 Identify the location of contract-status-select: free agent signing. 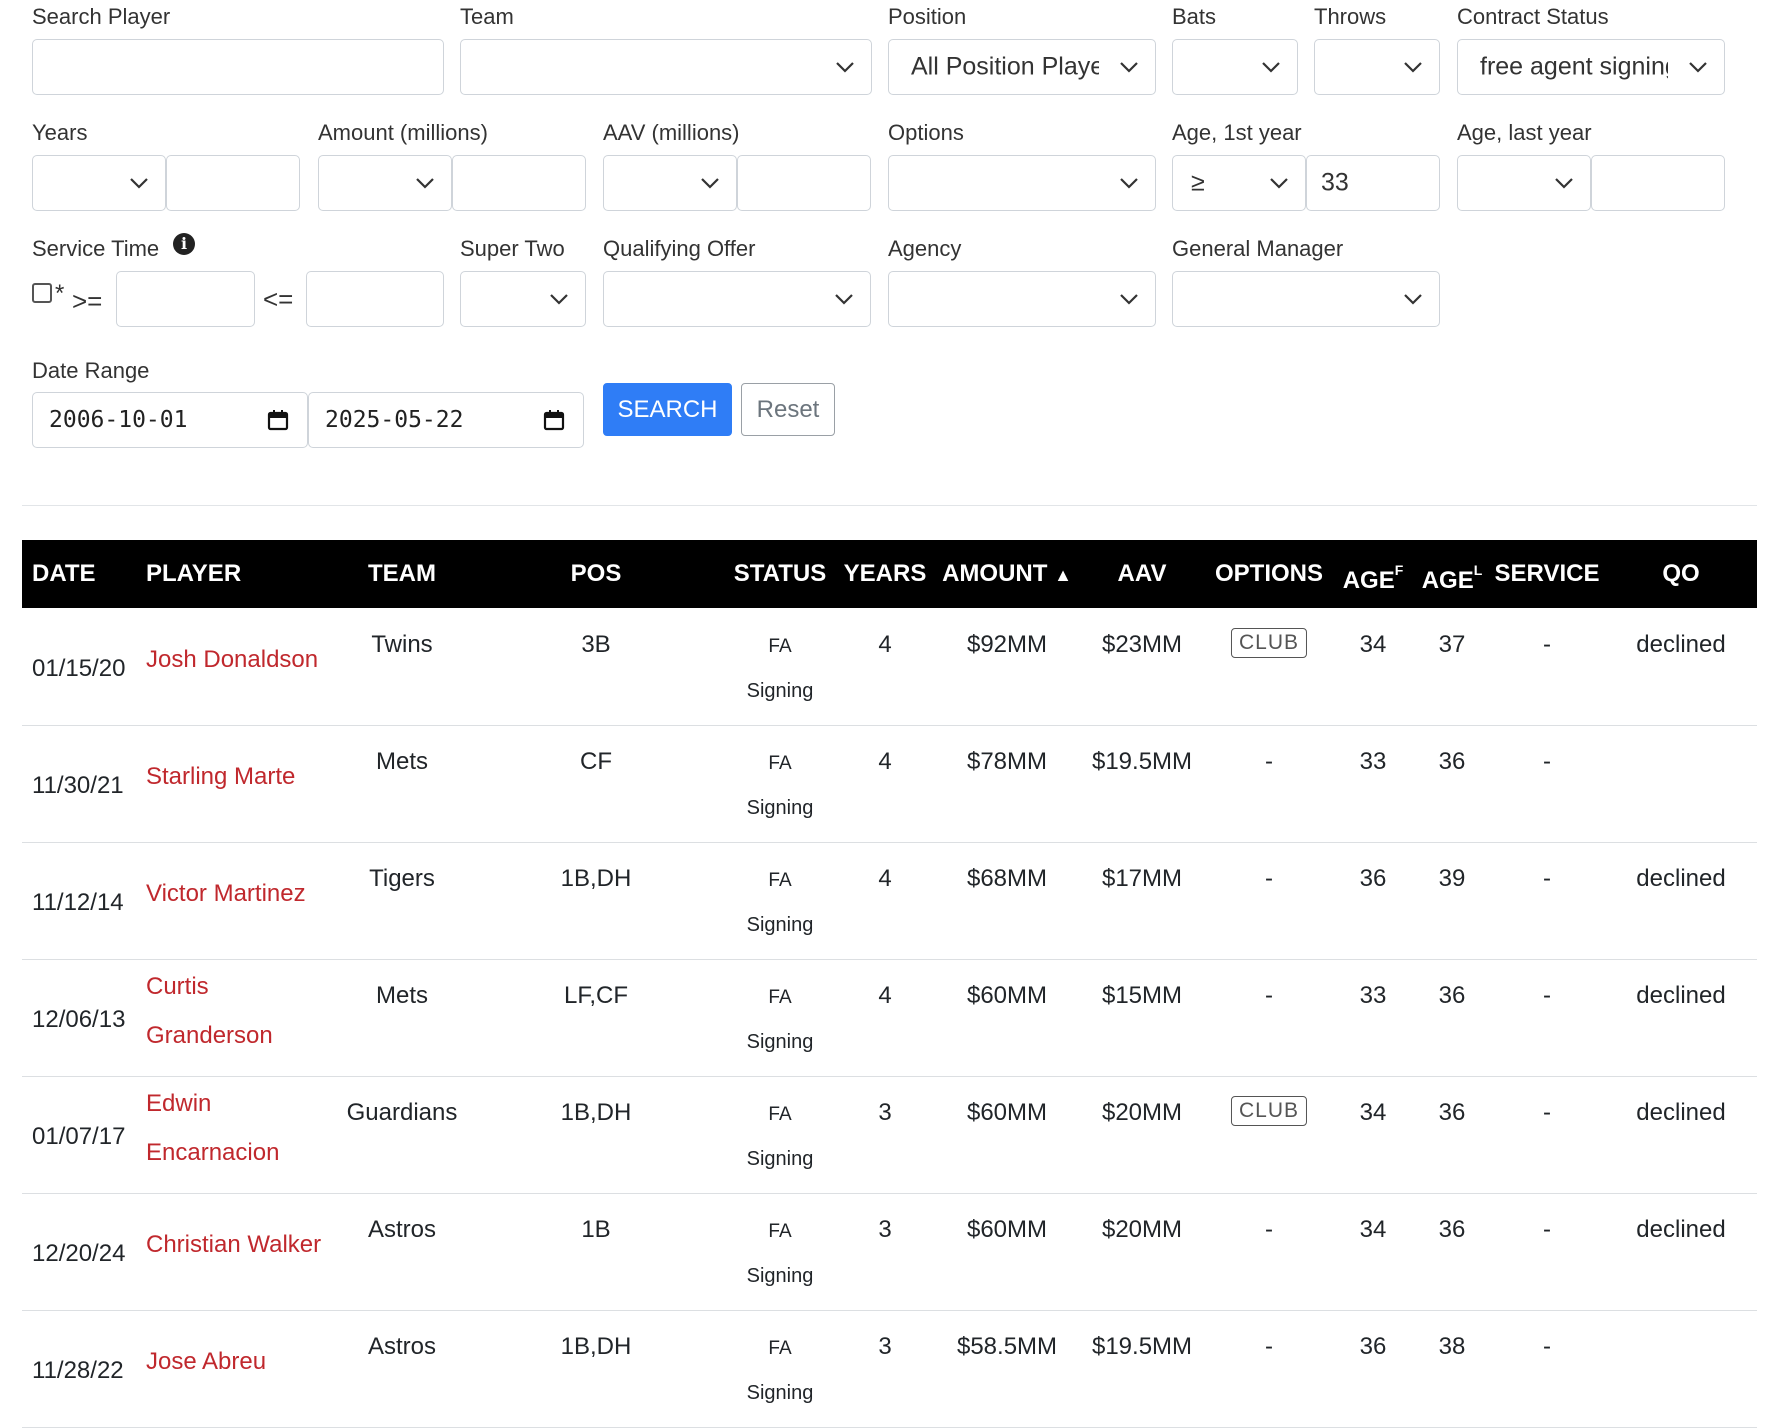
(1591, 67).